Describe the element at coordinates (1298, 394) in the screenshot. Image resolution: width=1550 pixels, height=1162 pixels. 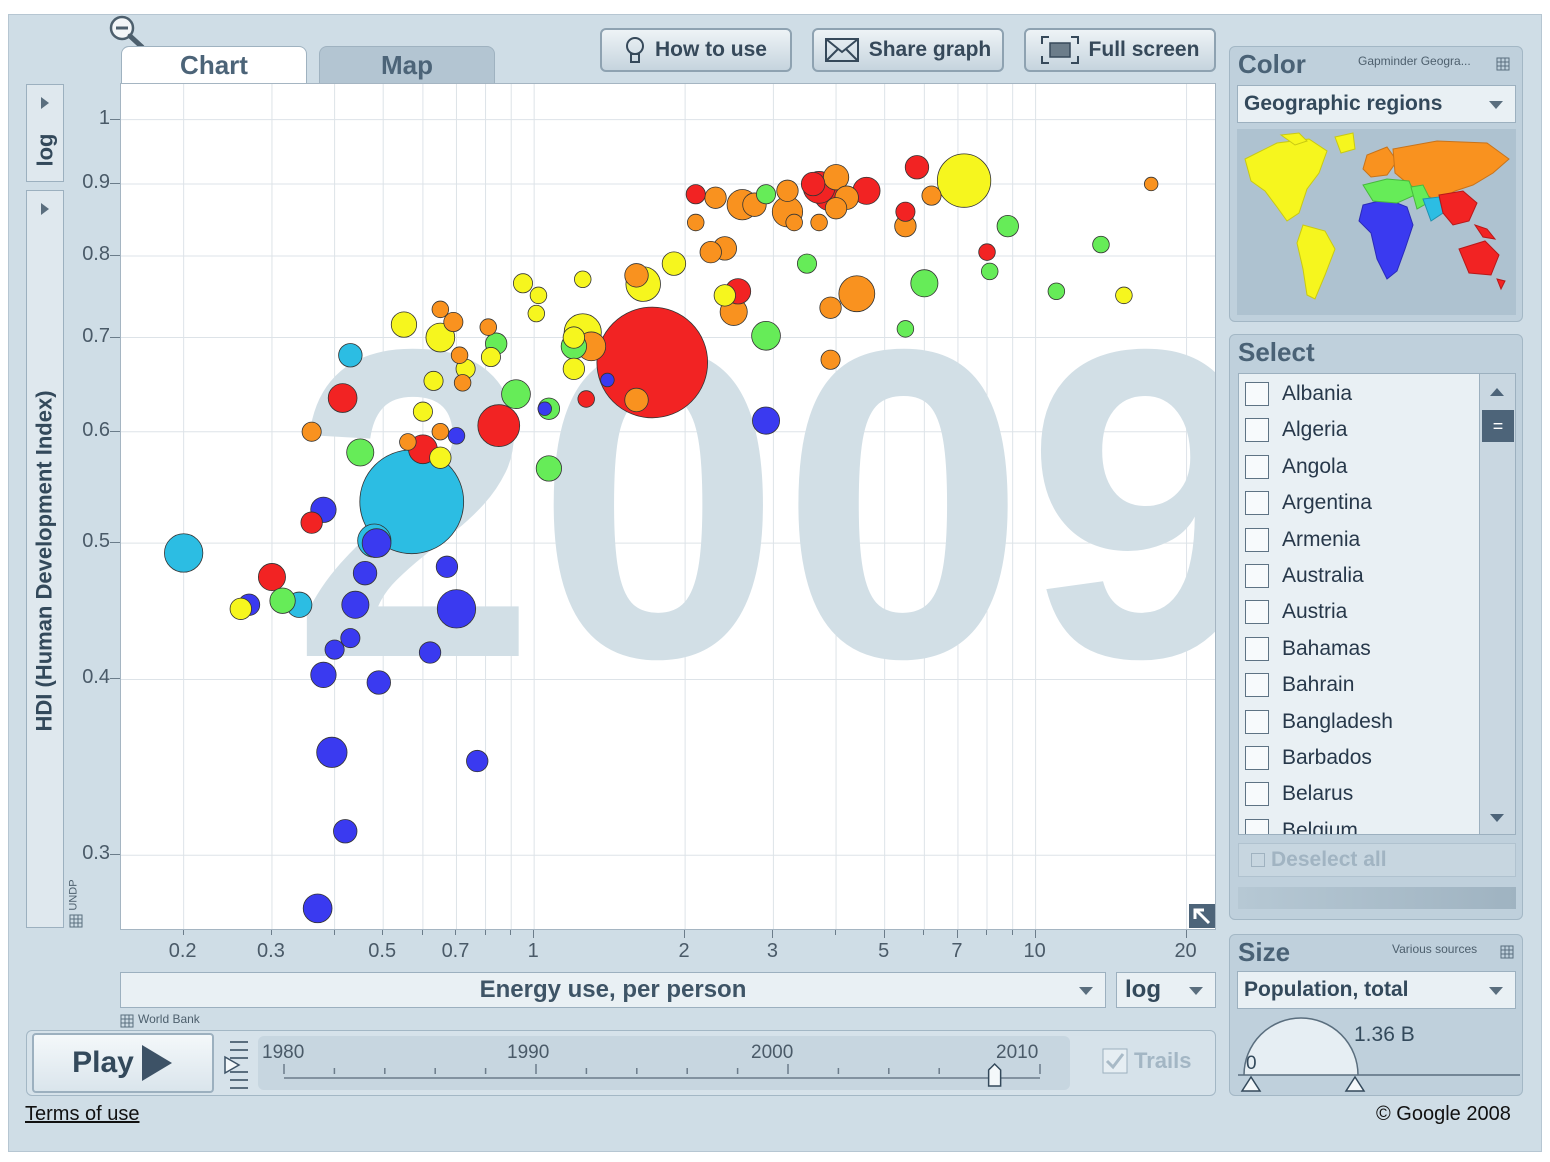
I see `country-item: Albania` at that location.